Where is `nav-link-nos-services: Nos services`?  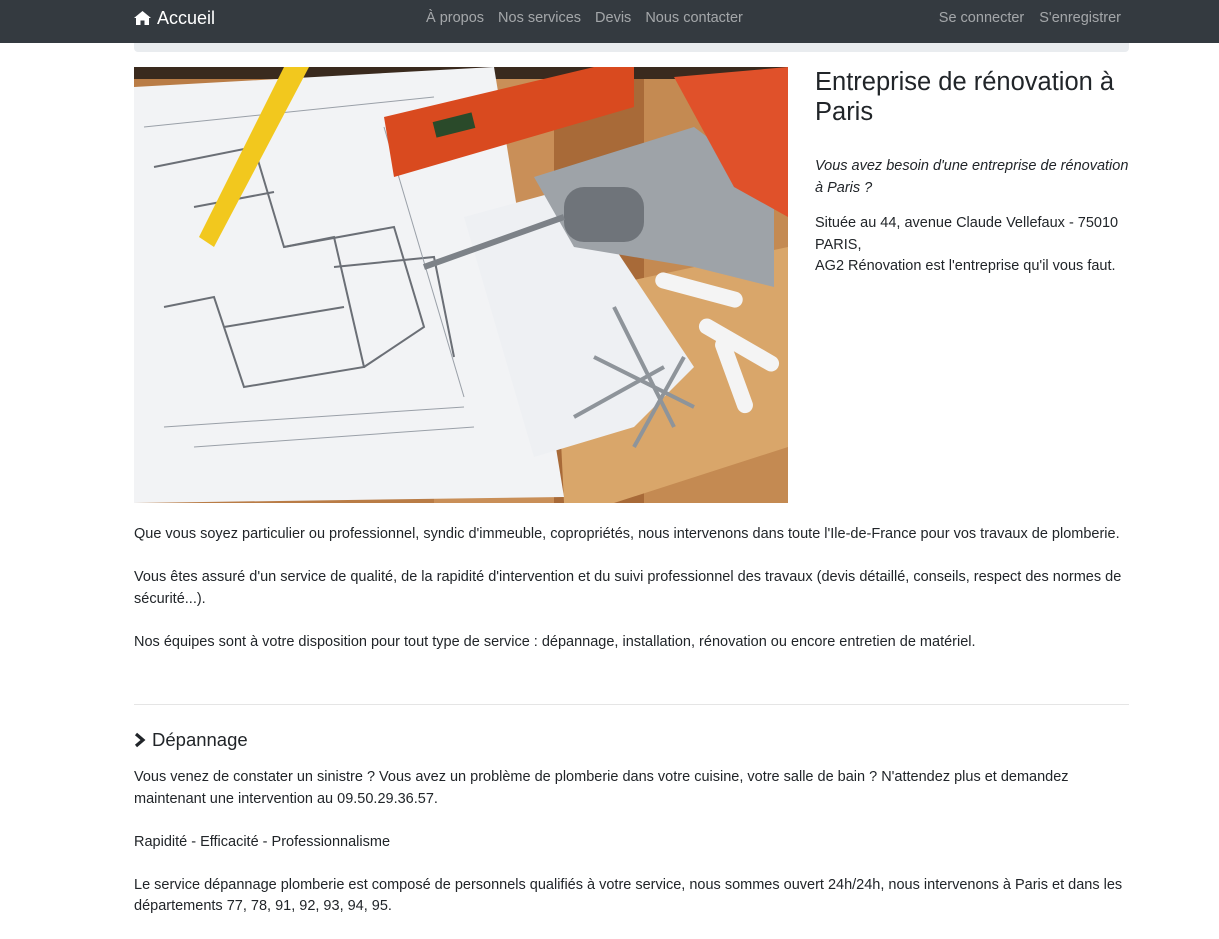
nav-link-nos-services: Nos services is located at coordinates (539, 18).